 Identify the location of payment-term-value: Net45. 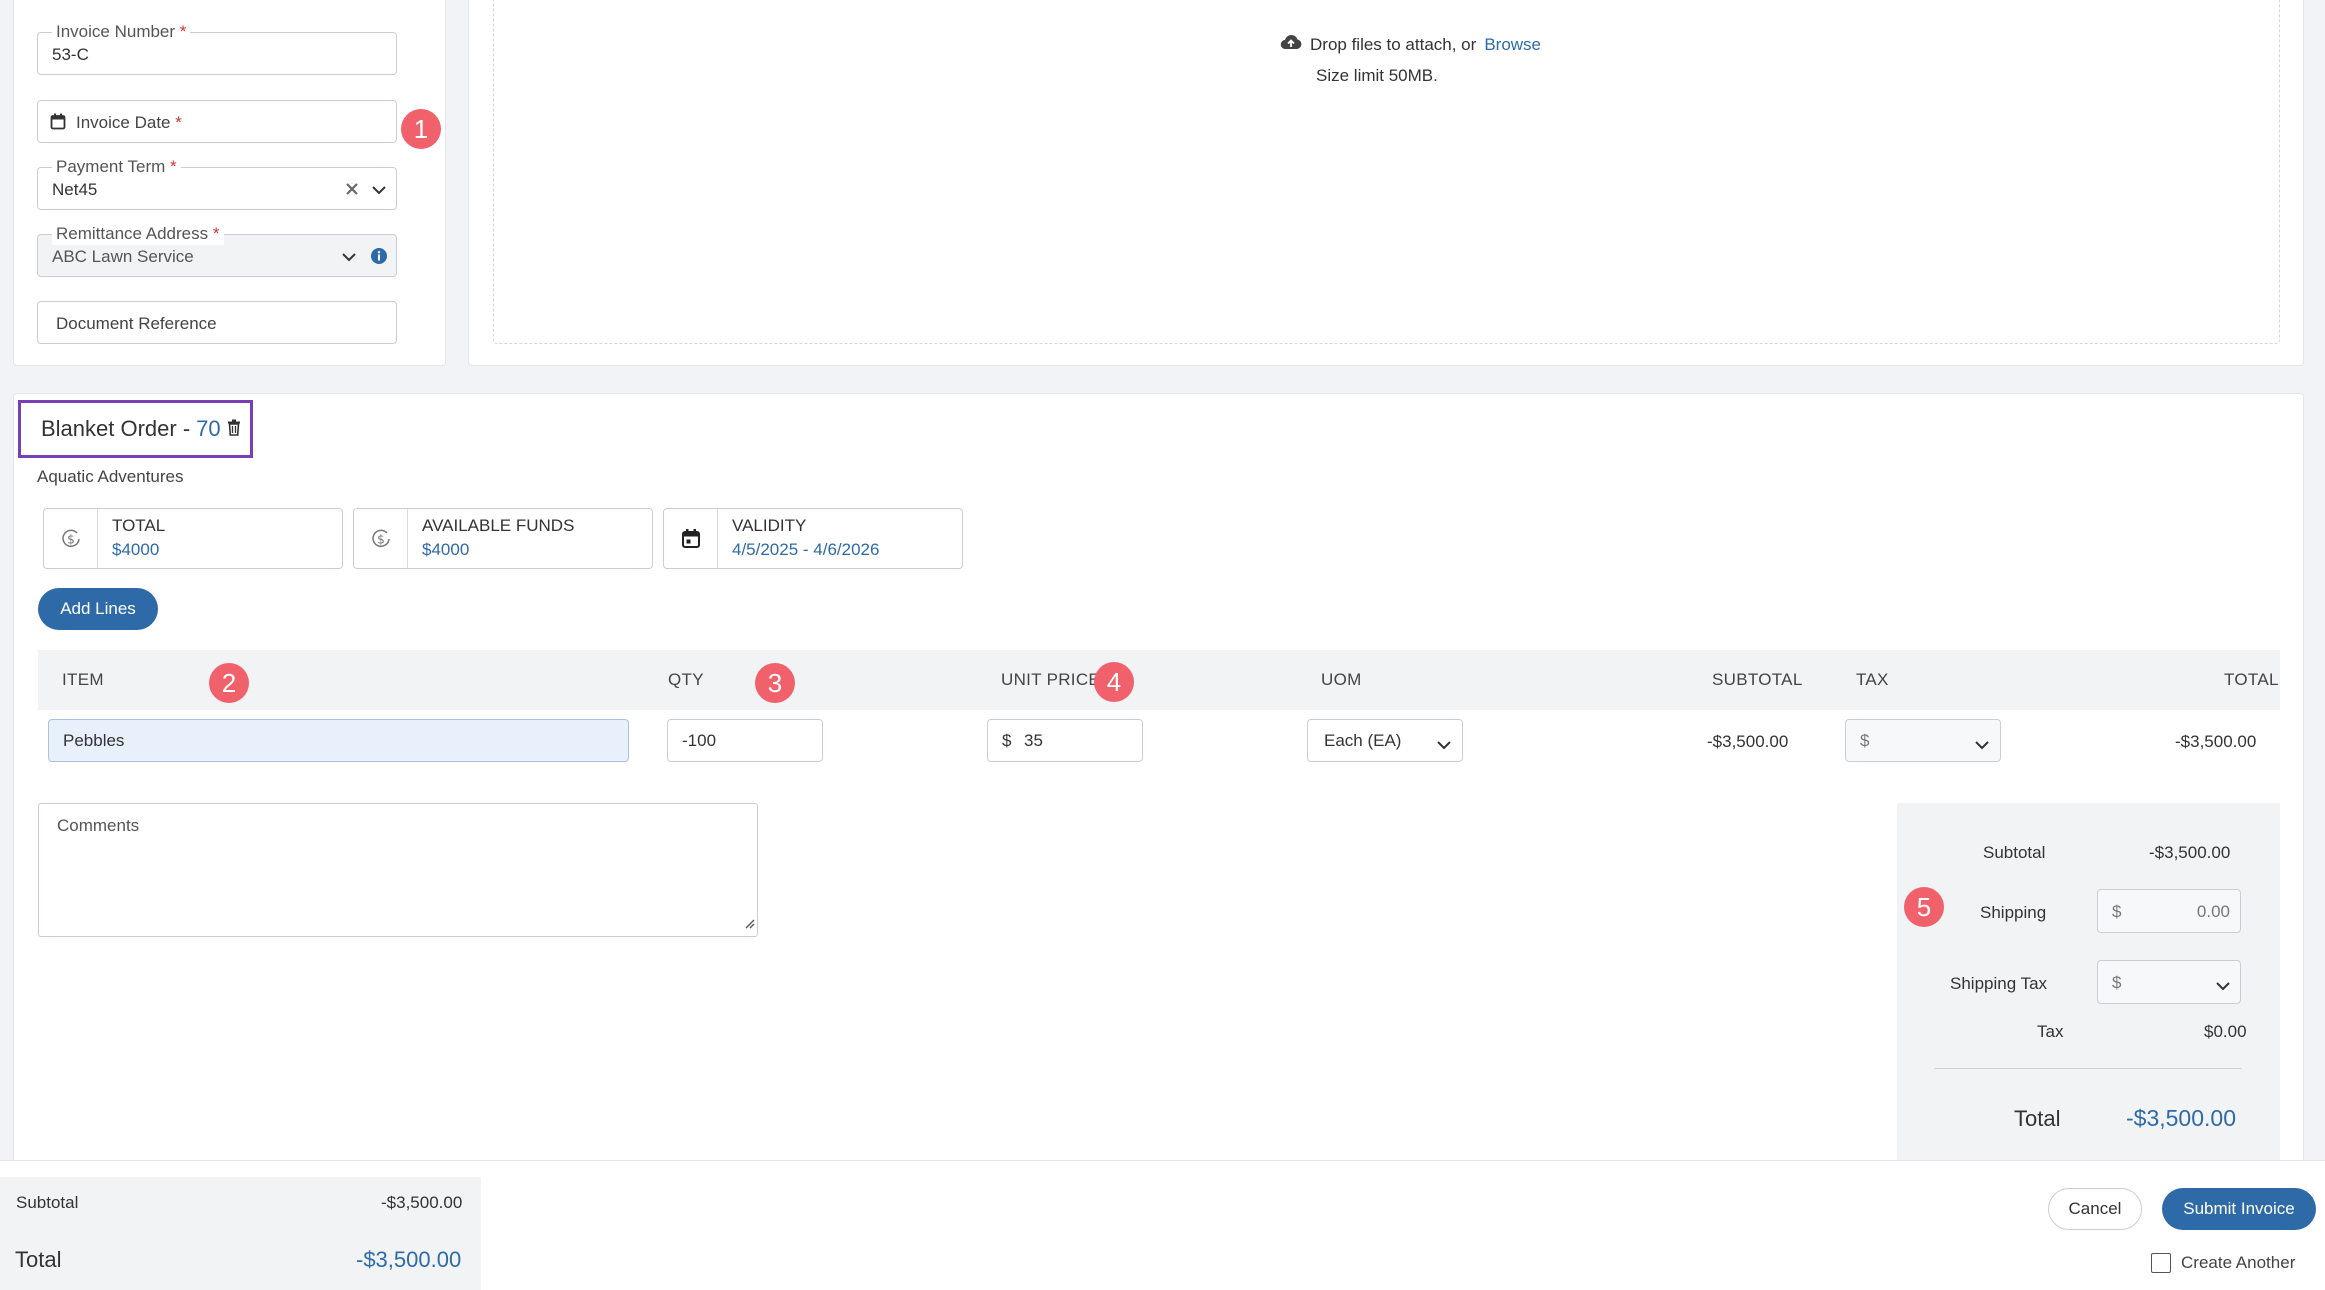
(75, 189).